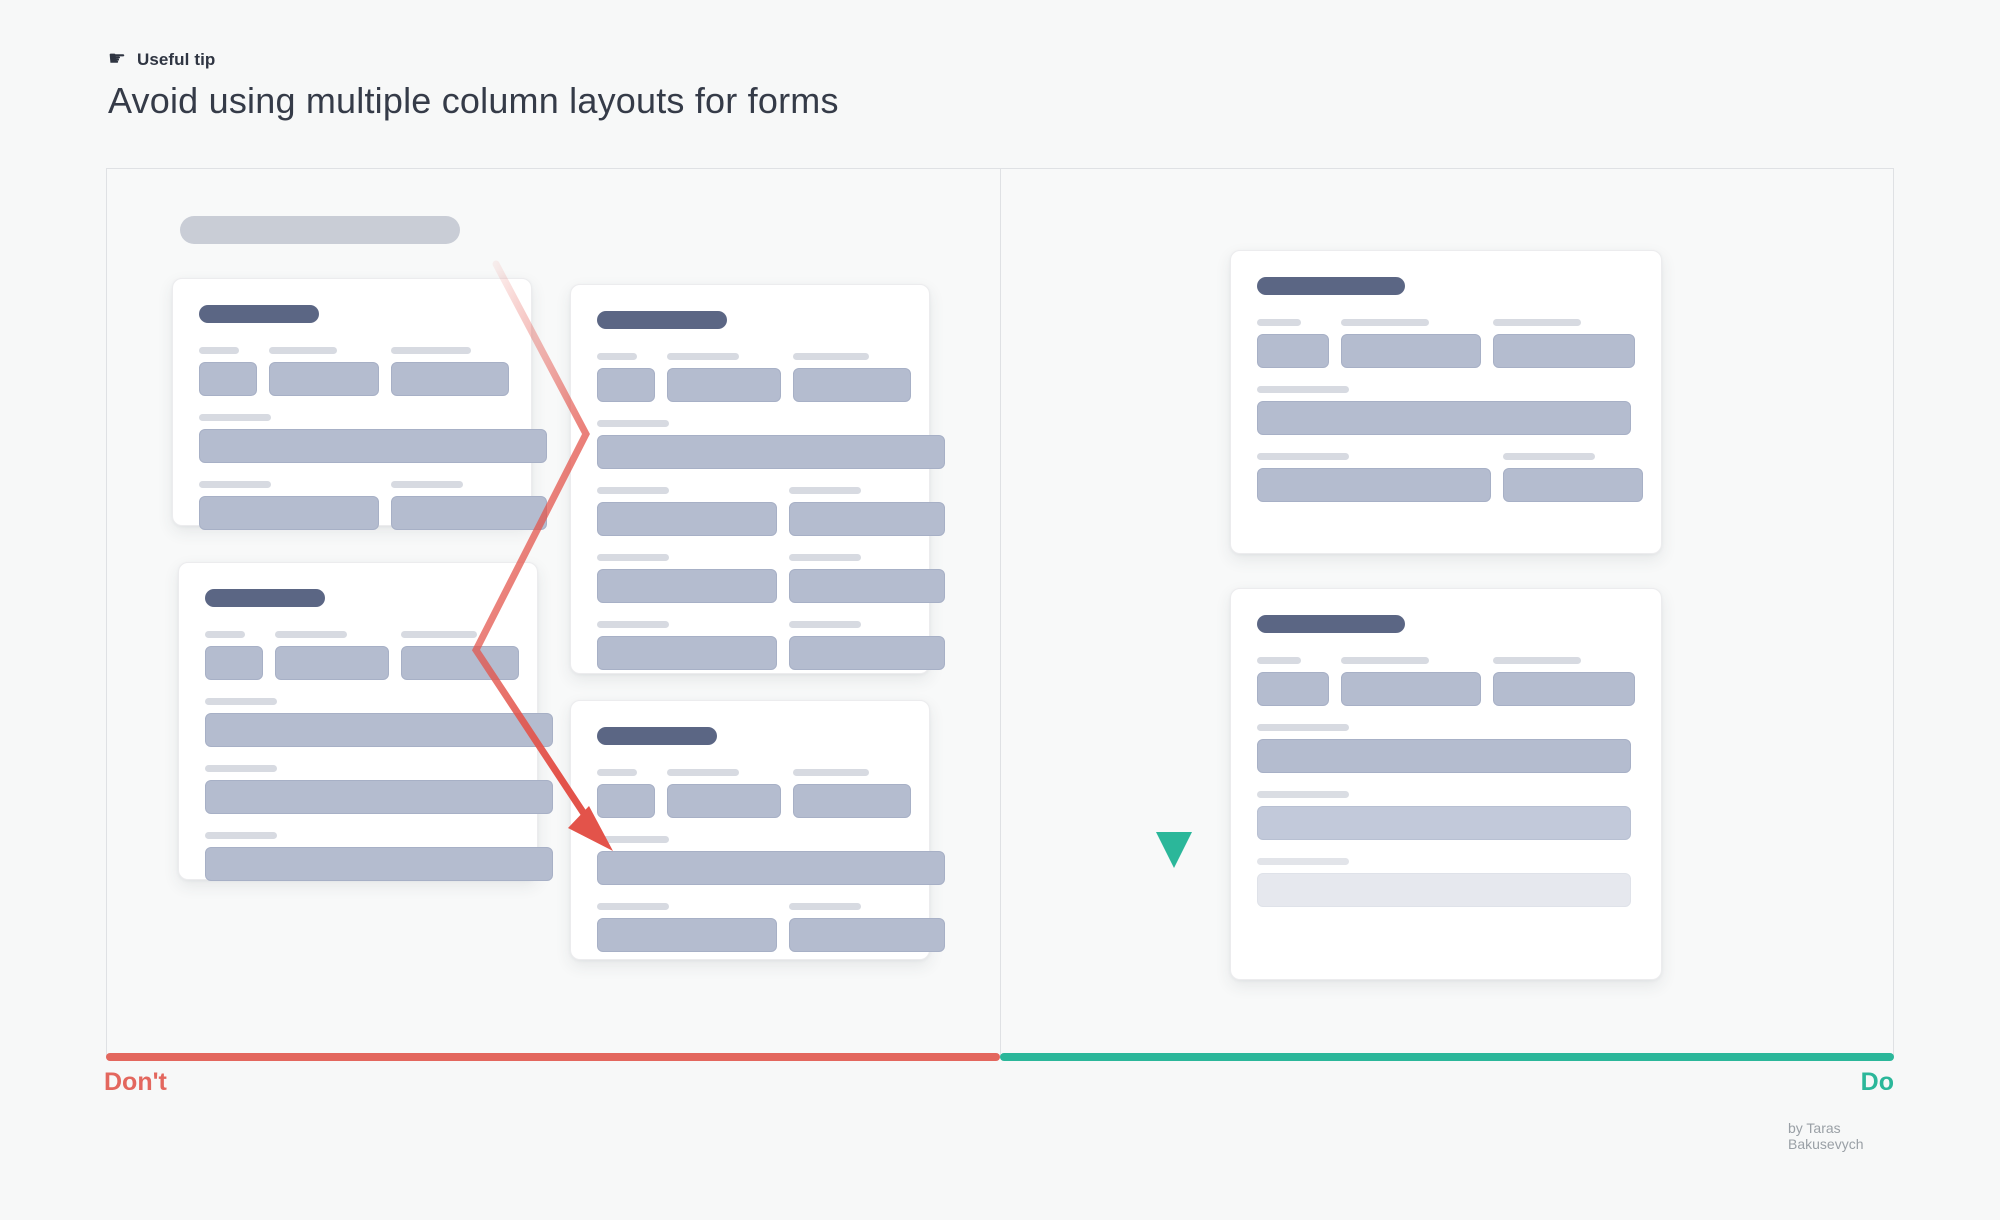 The image size is (2000, 1220). I want to click on do-card-bottom, so click(1446, 784).